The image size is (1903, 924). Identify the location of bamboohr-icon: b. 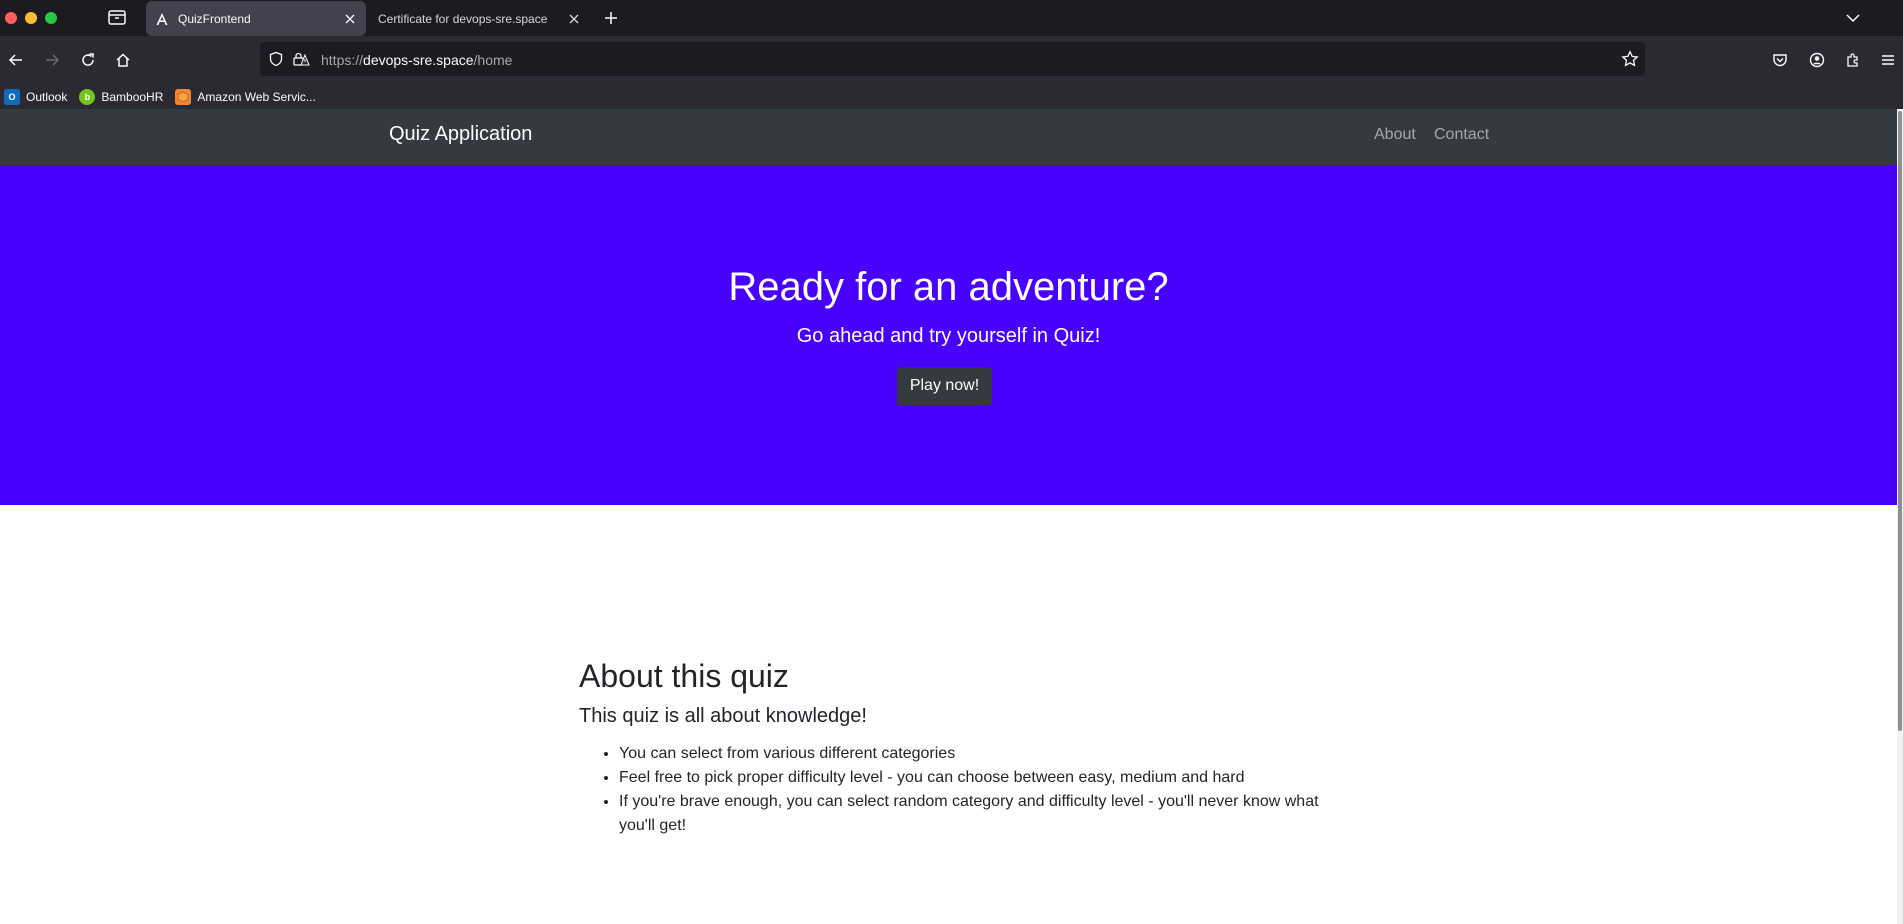
(87, 96).